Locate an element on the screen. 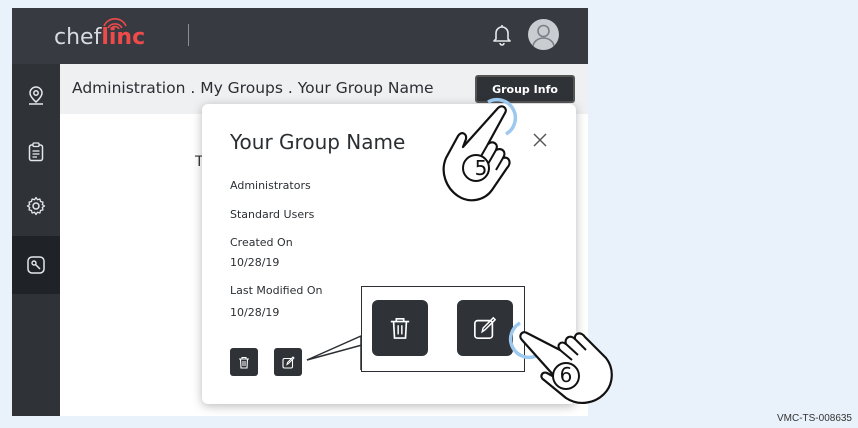 The height and width of the screenshot is (428, 858). click-highlights is located at coordinates (513, 228).